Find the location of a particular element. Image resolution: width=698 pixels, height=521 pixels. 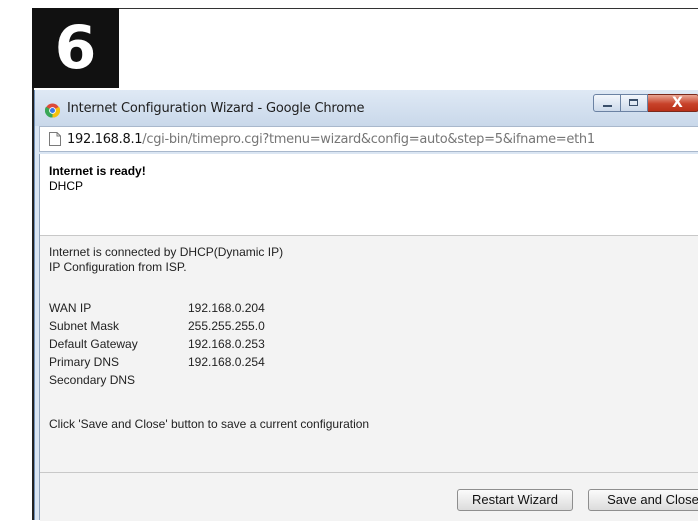

step-number-badge: 6 is located at coordinates (75, 48).